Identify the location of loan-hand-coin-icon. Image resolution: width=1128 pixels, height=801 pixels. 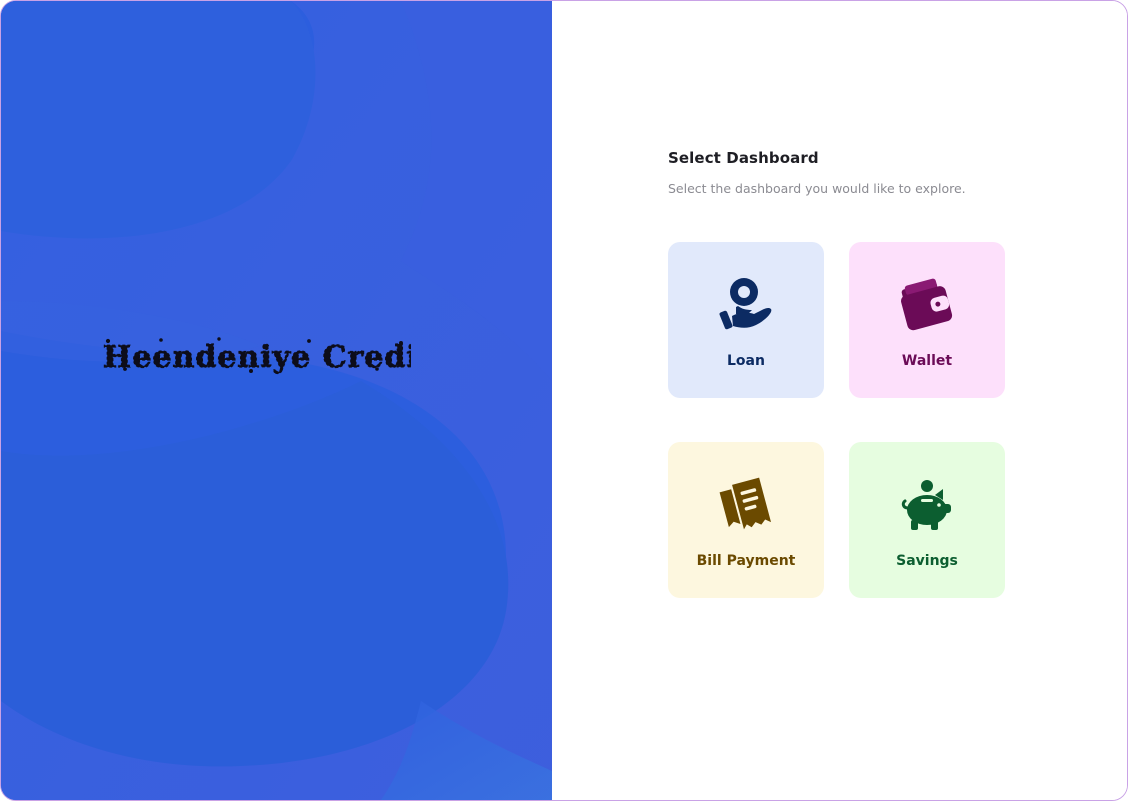
(745, 304).